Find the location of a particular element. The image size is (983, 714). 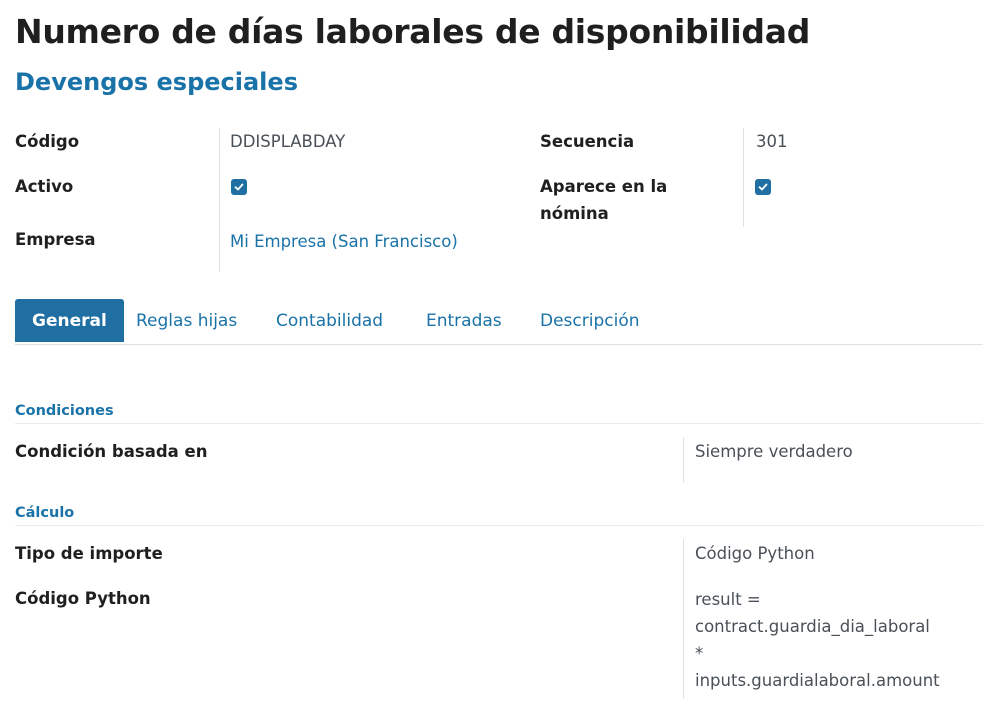

tab-contabilidad: Contabilidad is located at coordinates (329, 320).